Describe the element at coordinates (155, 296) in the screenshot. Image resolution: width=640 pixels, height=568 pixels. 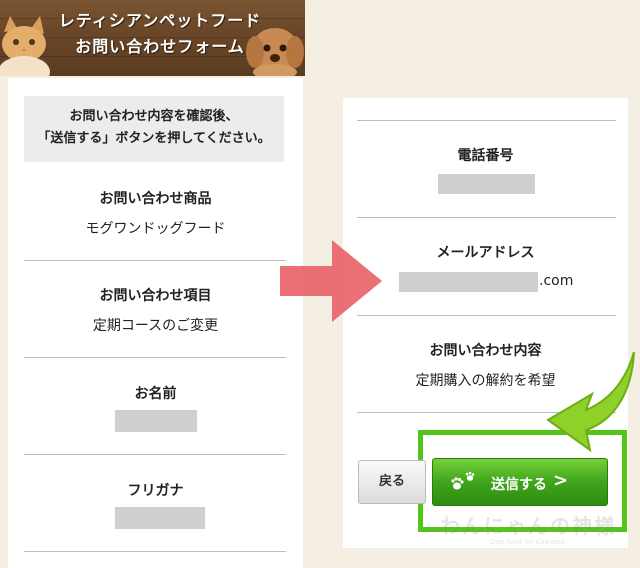
I see `field-label: お問い合わせ項目` at that location.